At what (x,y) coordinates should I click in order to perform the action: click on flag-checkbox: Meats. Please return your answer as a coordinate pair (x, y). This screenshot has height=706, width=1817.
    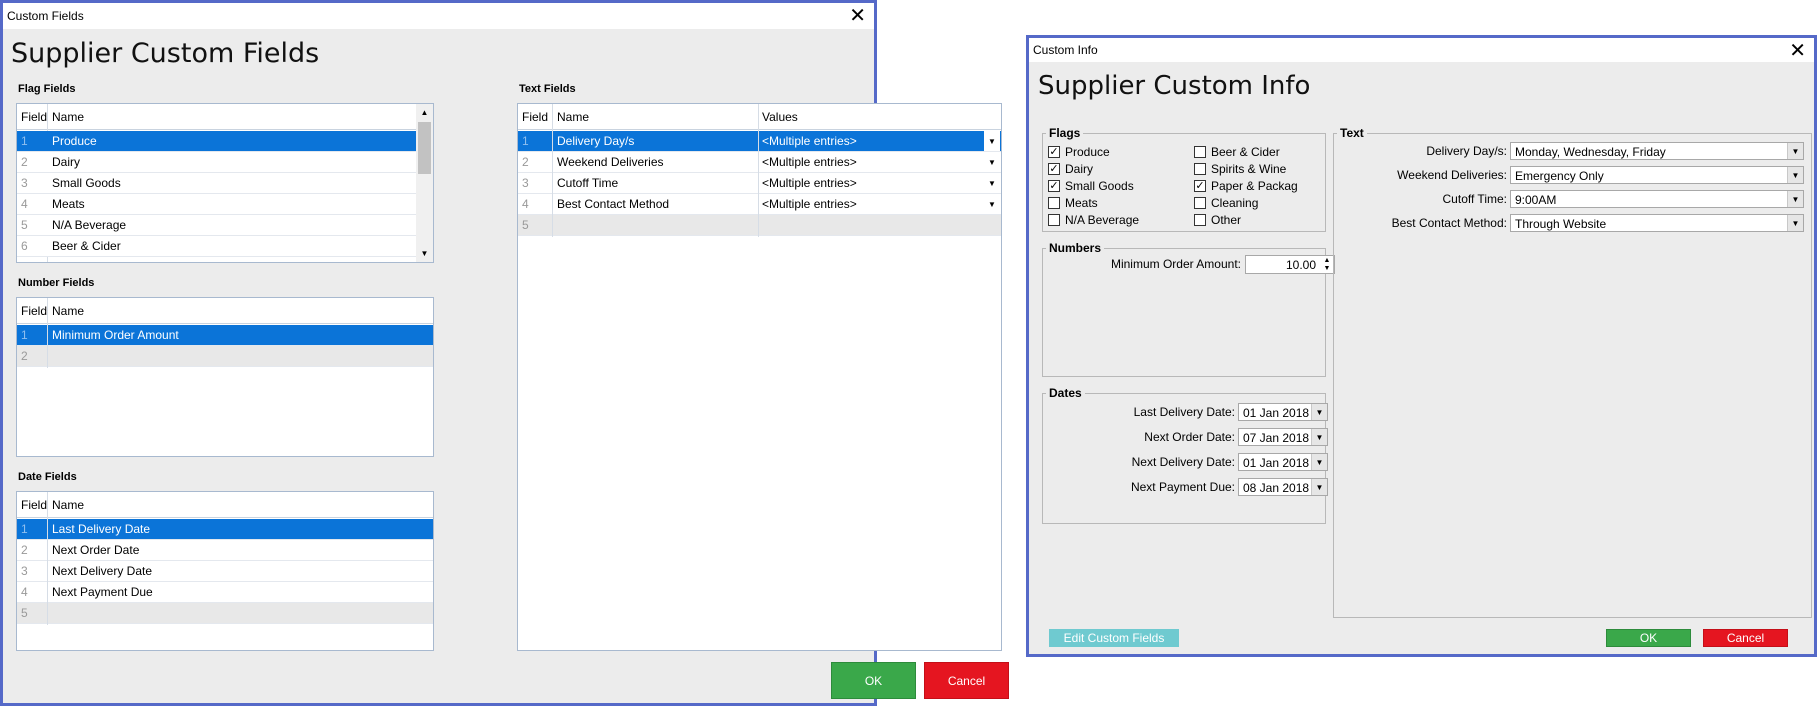
    Looking at the image, I should click on (1073, 203).